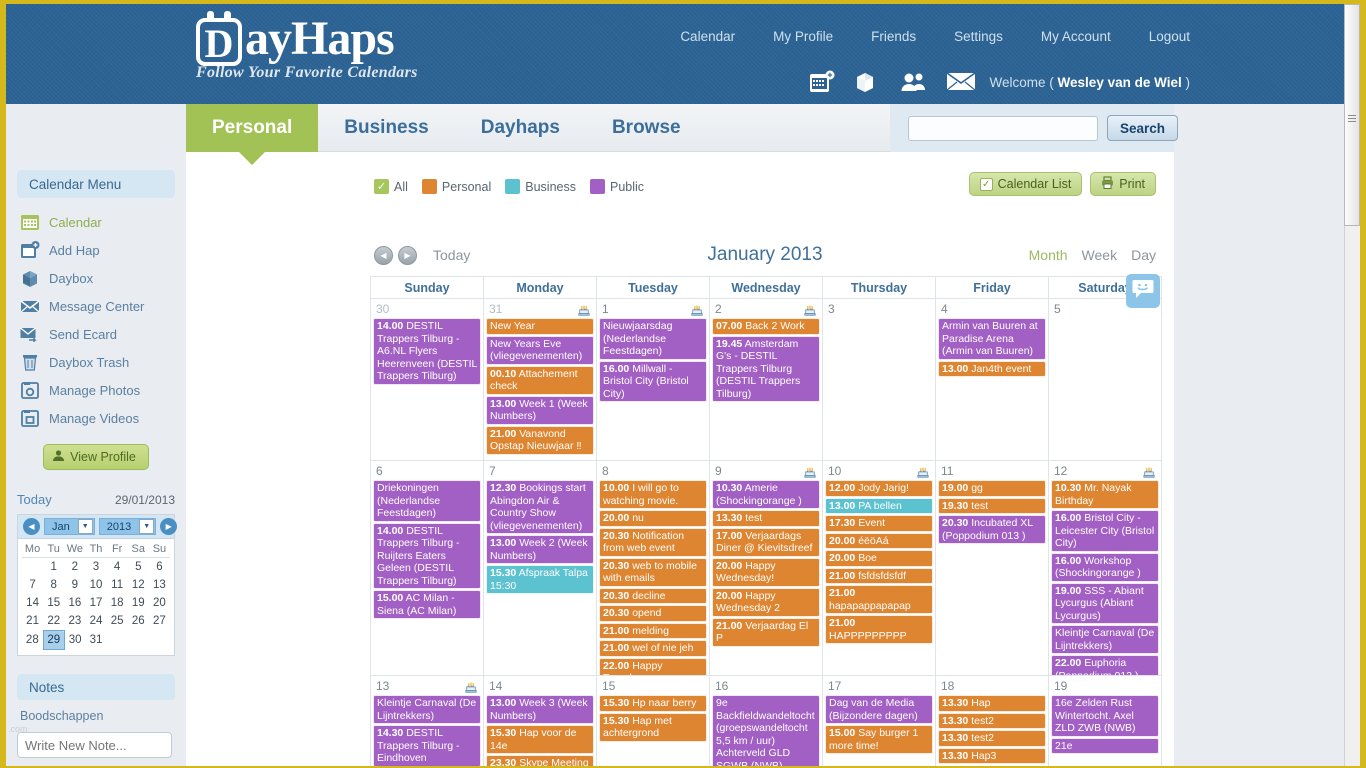 This screenshot has height=768, width=1366. I want to click on page-scrollbar-track, so click(1352, 385).